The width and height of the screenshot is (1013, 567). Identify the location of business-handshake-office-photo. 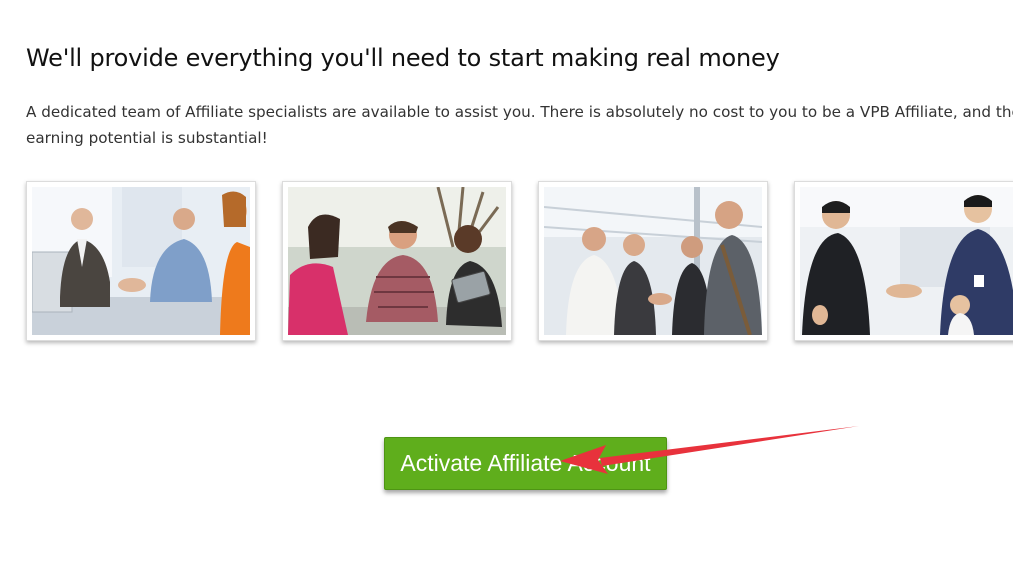
(141, 261).